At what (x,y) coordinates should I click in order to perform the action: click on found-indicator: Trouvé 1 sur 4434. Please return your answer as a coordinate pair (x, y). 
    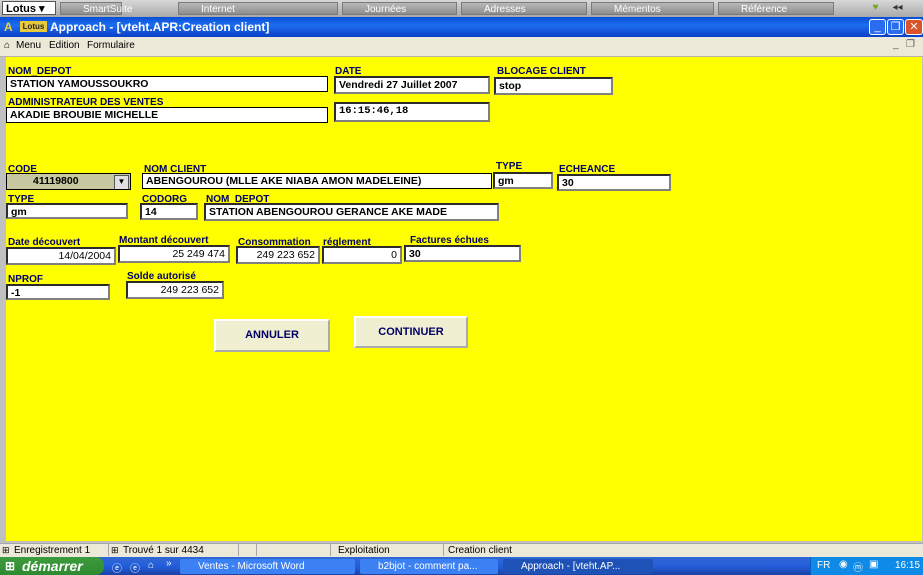
    Looking at the image, I should click on (163, 550).